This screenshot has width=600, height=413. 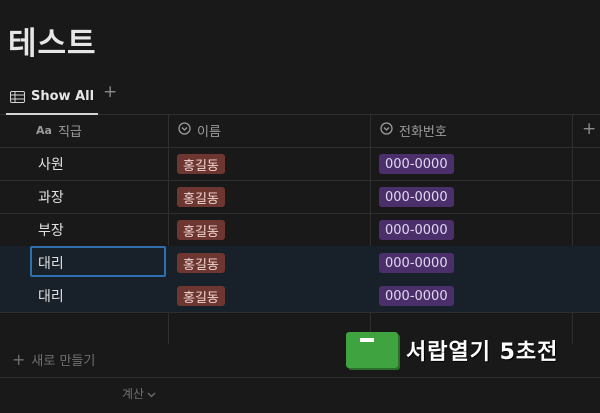 I want to click on column-header-rank: Aa 직급, so click(x=59, y=130).